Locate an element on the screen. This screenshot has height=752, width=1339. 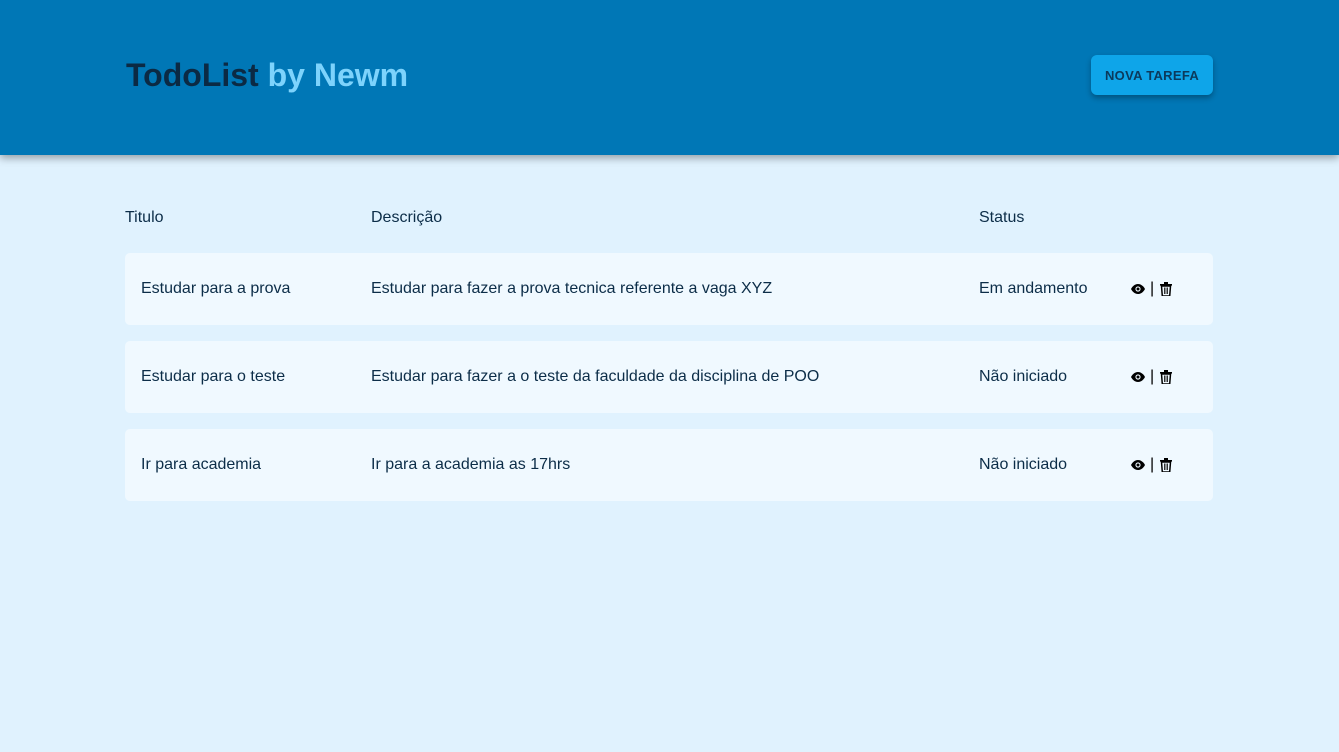
column-header-description: Descrição is located at coordinates (407, 217).